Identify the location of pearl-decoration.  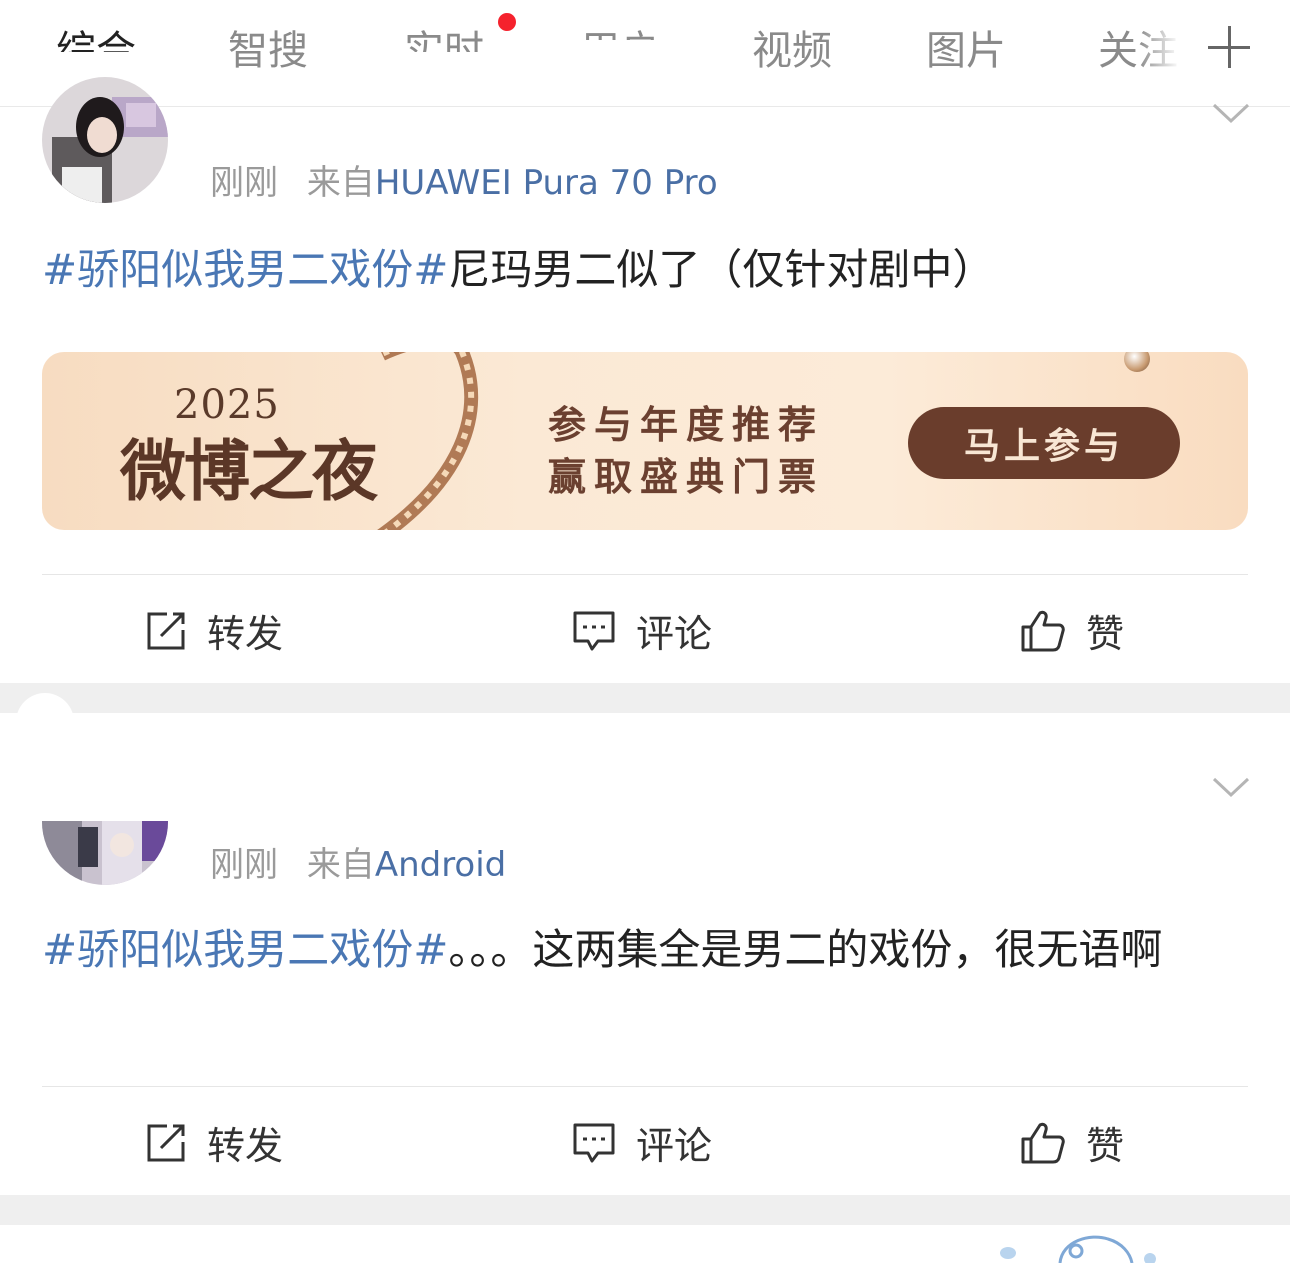
(1137, 362).